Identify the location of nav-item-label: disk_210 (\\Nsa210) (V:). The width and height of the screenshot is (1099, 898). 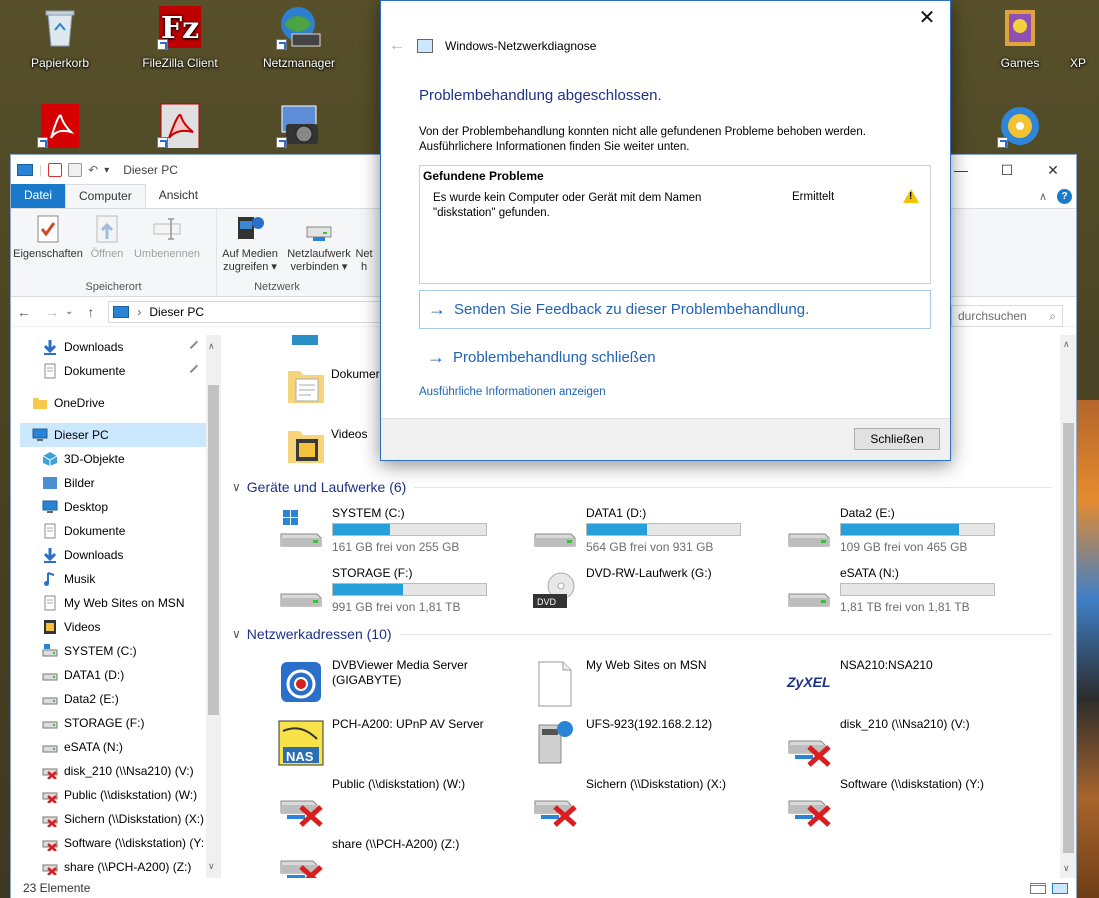
(129, 771).